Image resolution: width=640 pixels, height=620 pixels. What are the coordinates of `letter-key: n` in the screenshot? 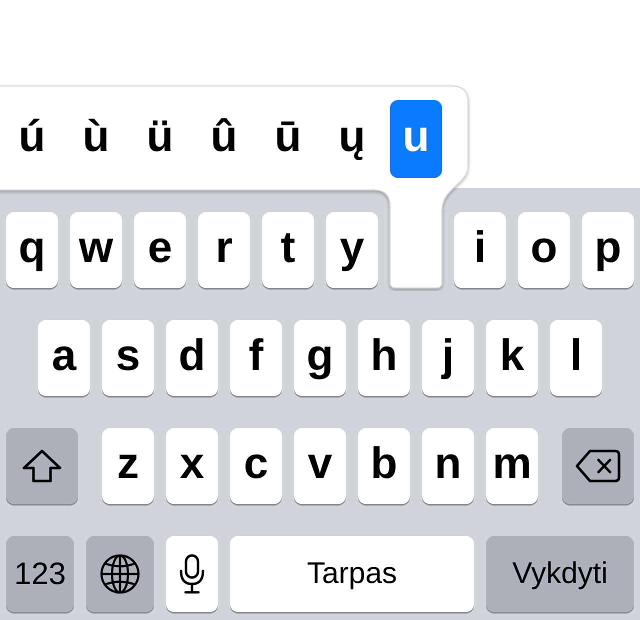 It's located at (448, 466).